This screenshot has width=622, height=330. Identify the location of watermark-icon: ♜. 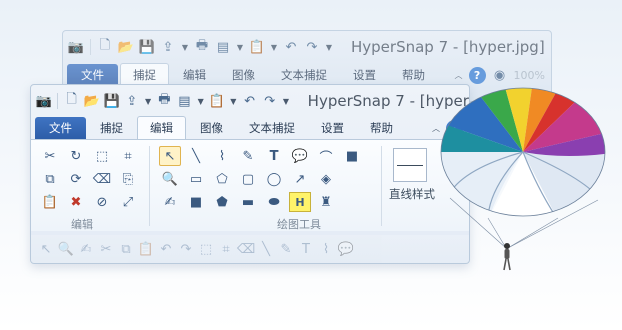
(326, 202).